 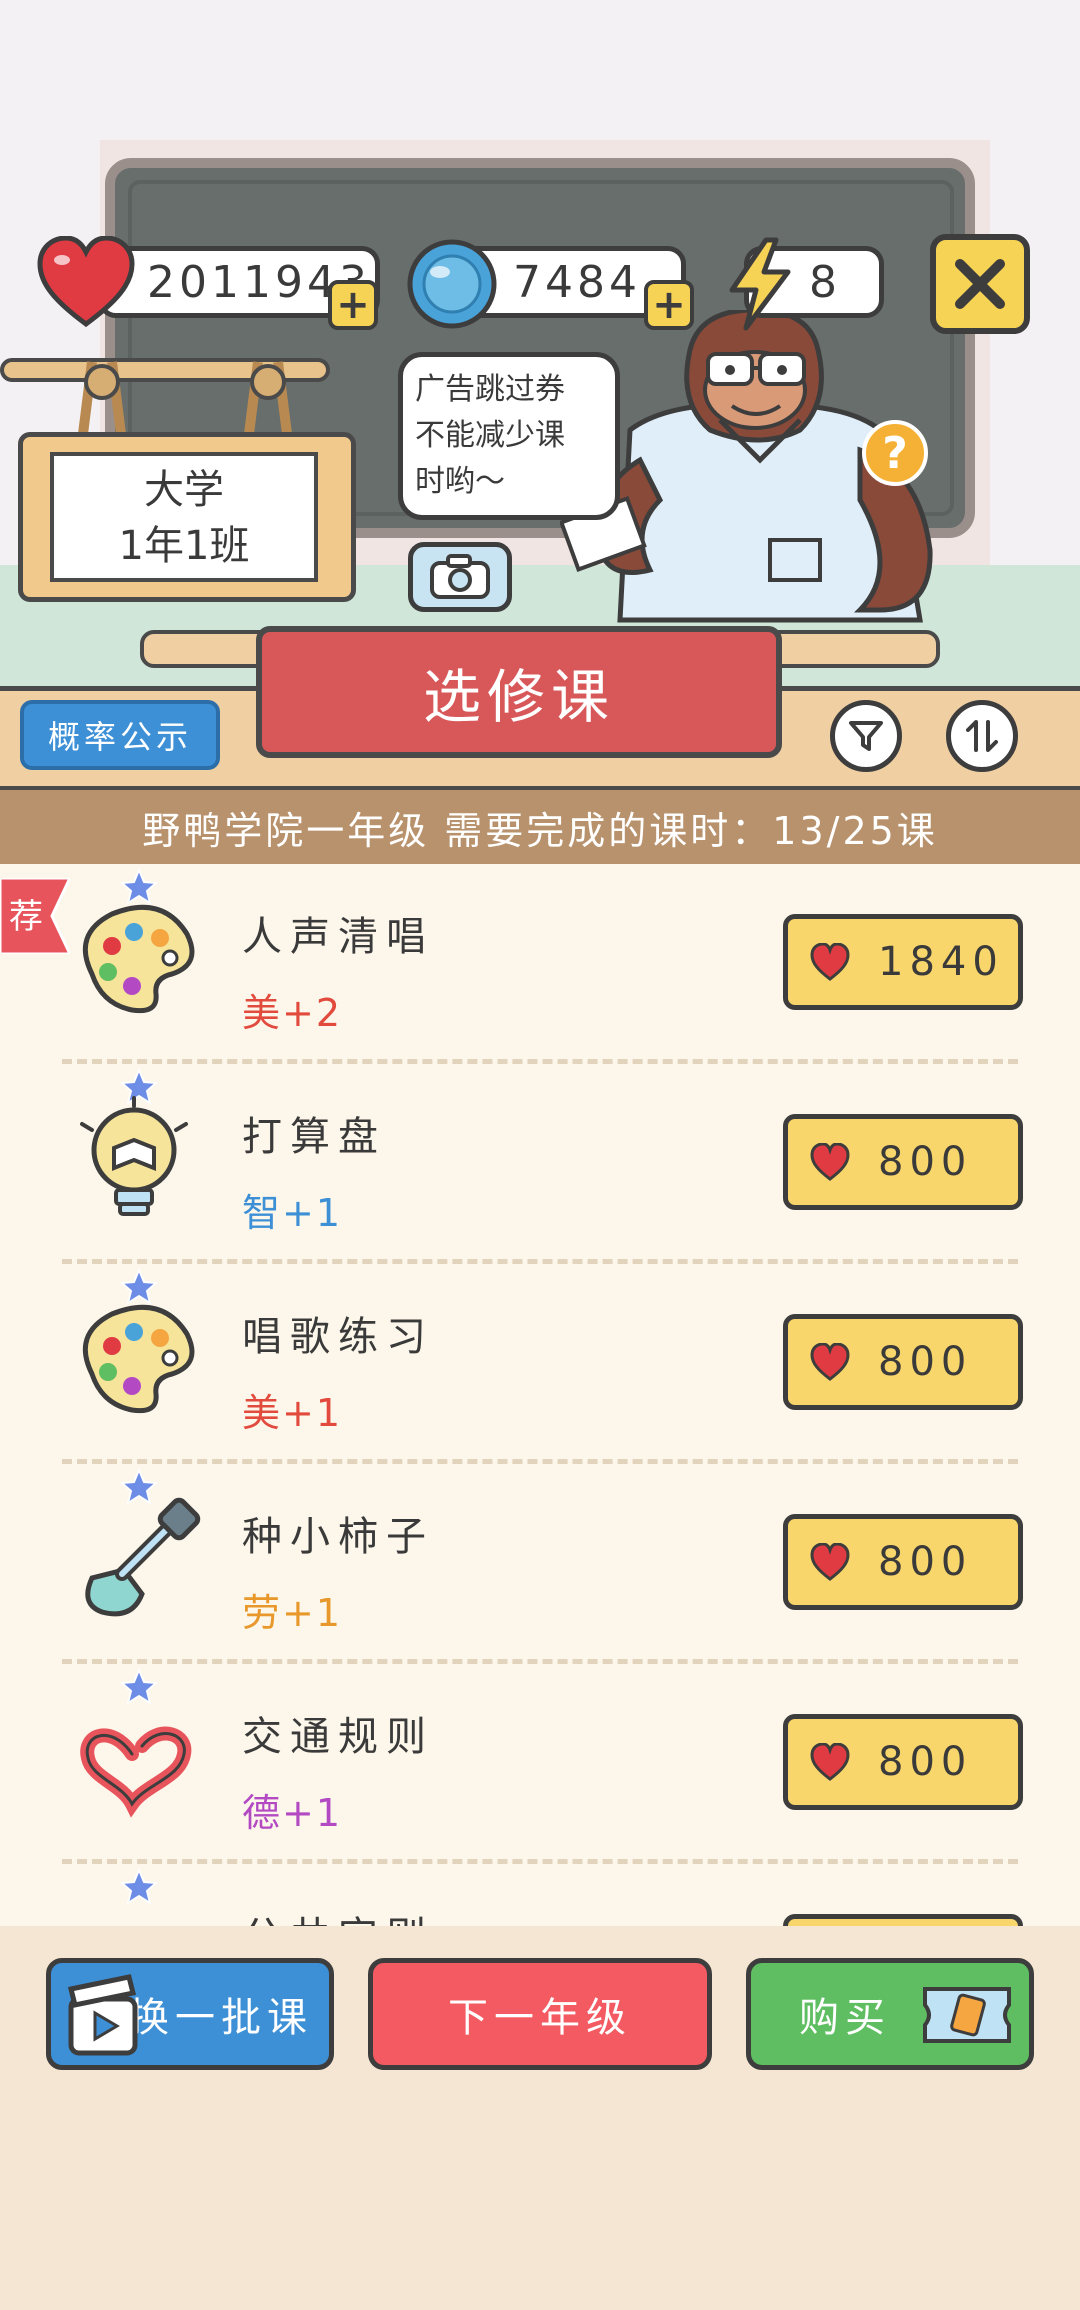 I want to click on close-button, so click(x=980, y=284).